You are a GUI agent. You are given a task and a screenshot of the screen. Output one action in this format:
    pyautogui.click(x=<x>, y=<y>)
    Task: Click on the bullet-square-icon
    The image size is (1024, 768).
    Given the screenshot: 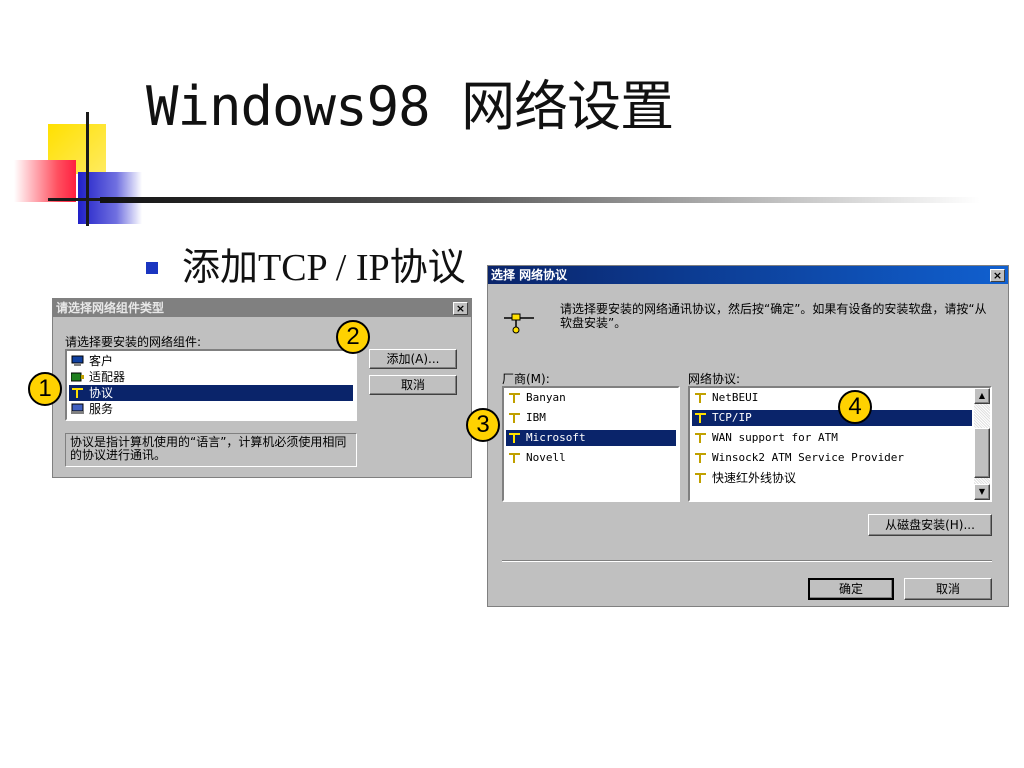 What is the action you would take?
    pyautogui.click(x=152, y=268)
    